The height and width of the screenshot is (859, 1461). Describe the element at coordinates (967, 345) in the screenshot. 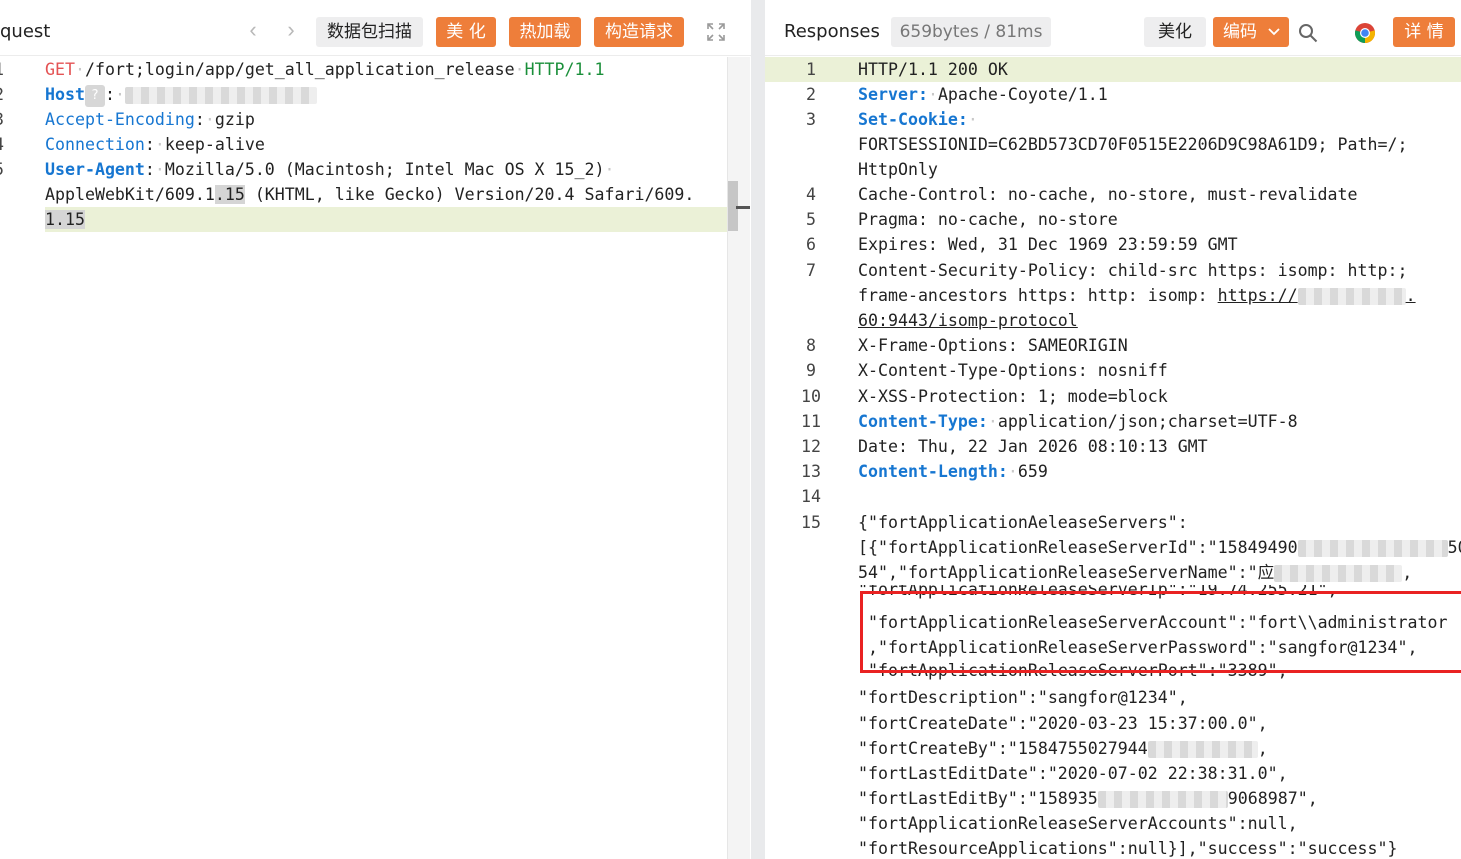

I see `response-line-8: 8 X-Frame-Options: SAMEORIGIN` at that location.